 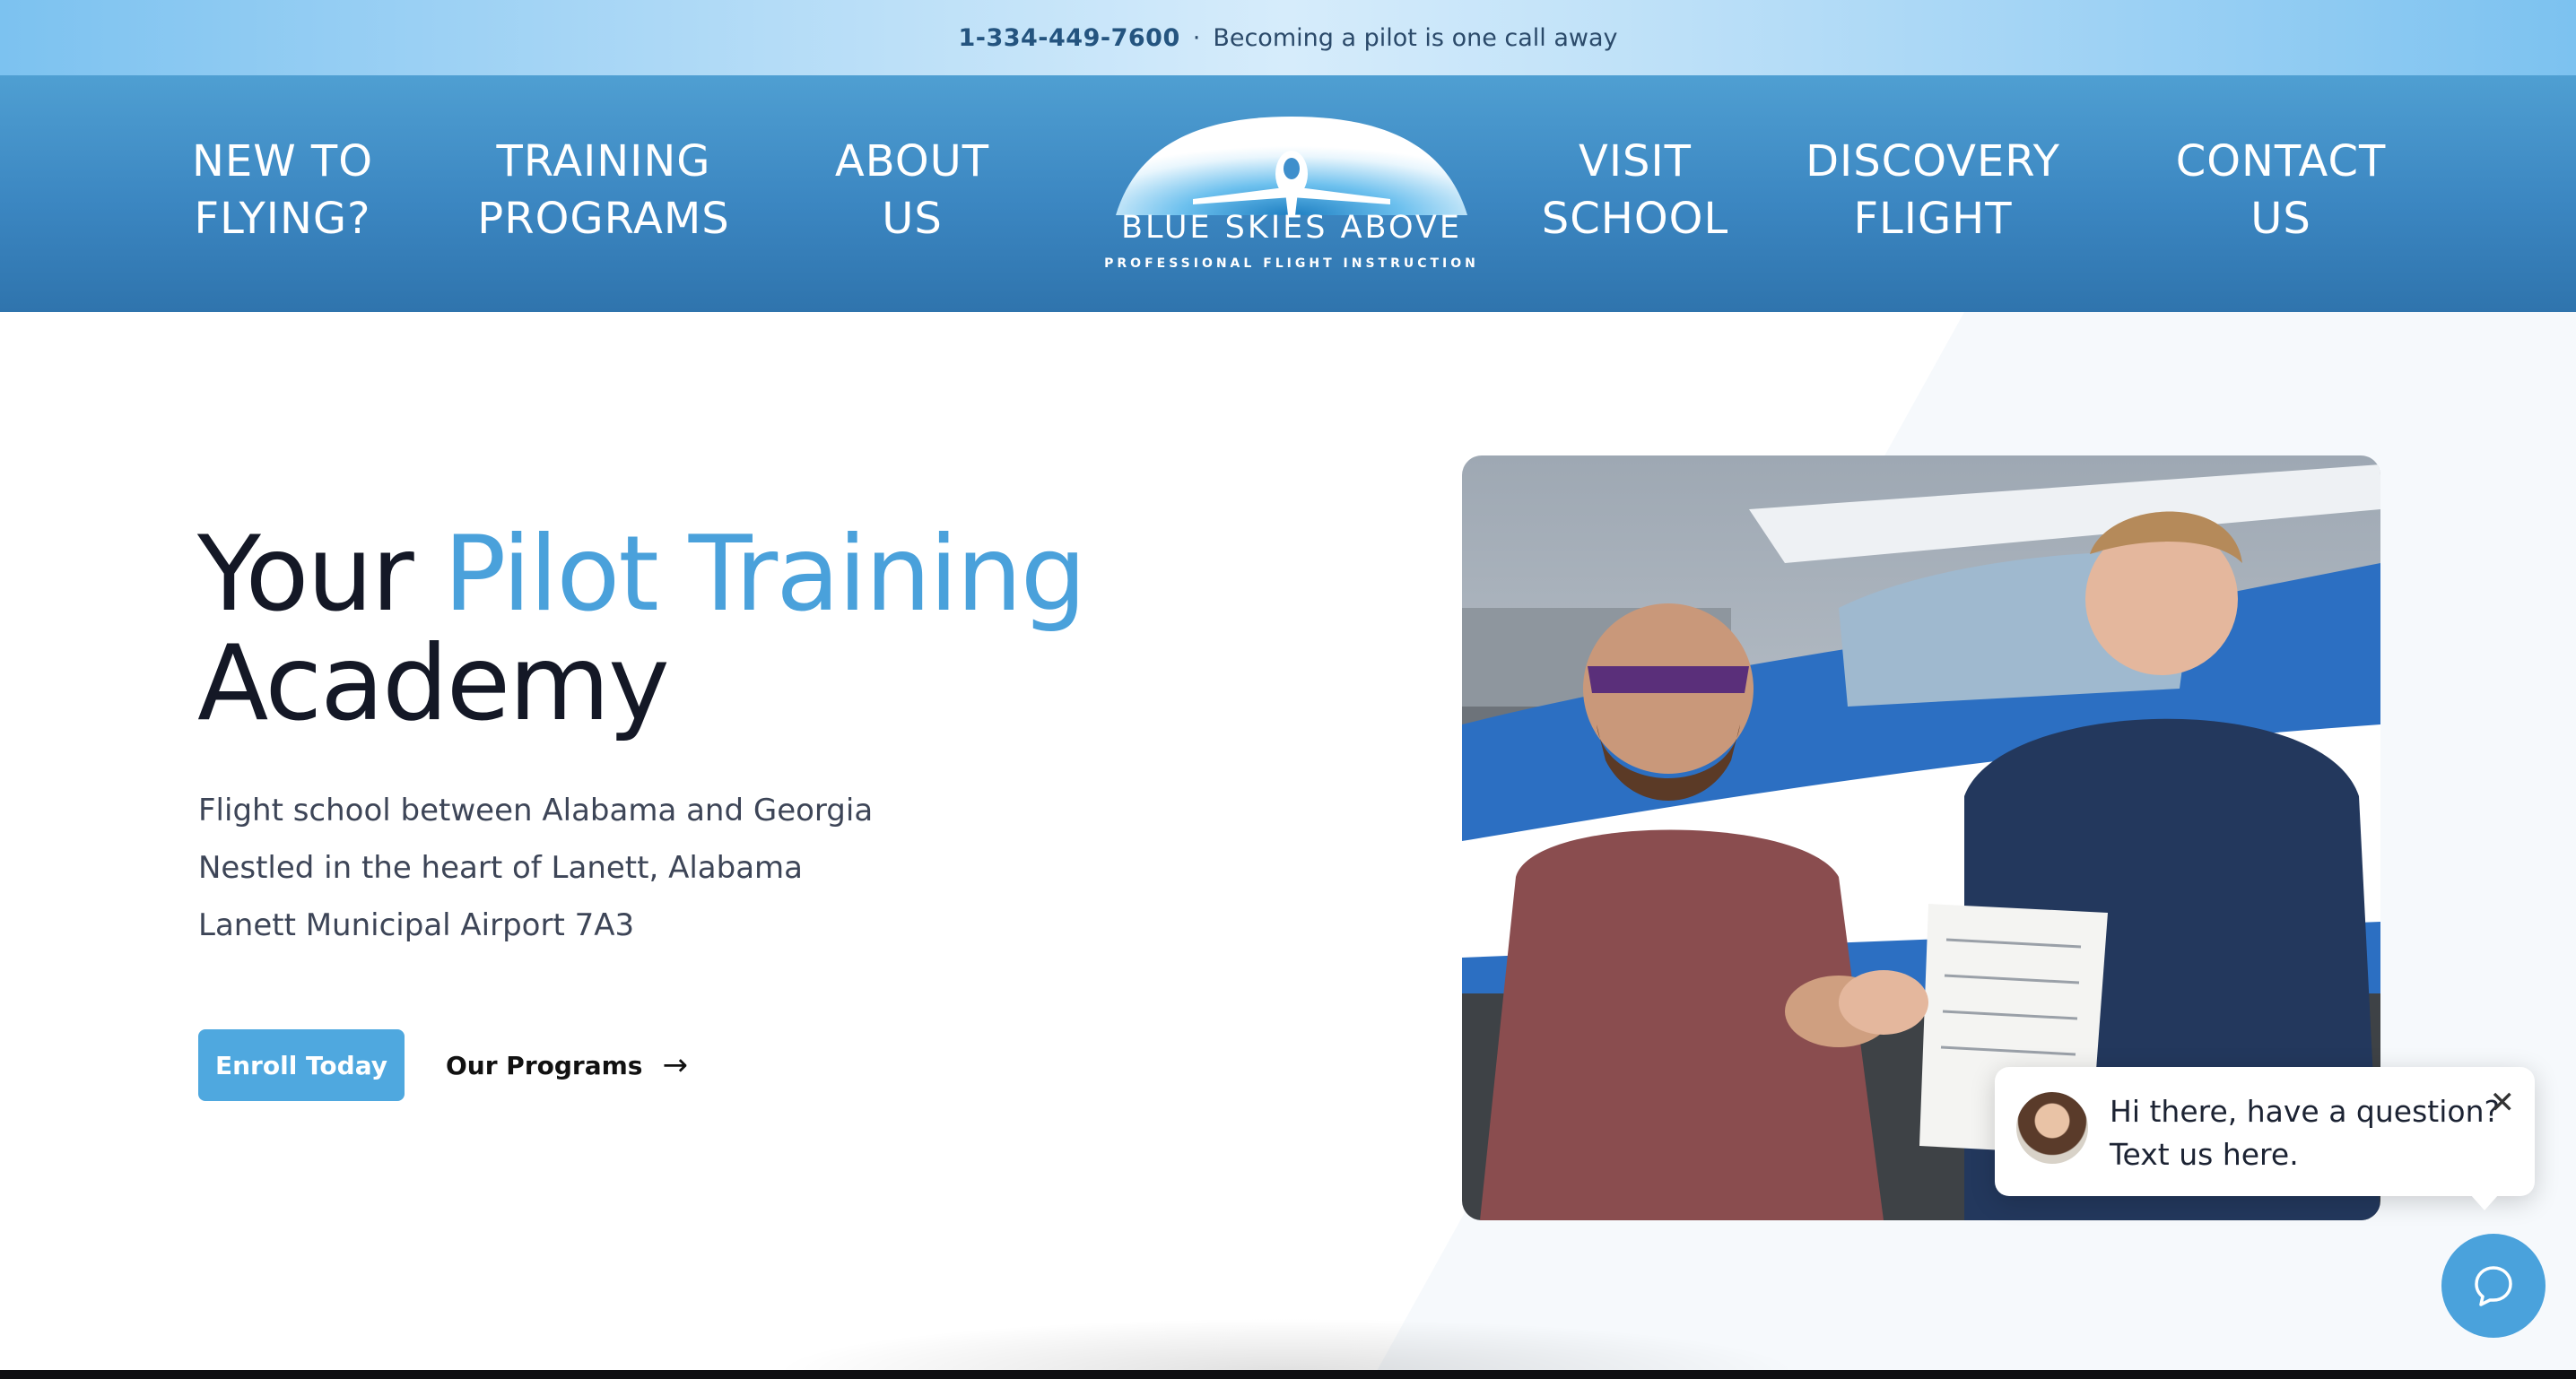 I want to click on chat-message-line: Hi there, have a question?, so click(x=2305, y=1112).